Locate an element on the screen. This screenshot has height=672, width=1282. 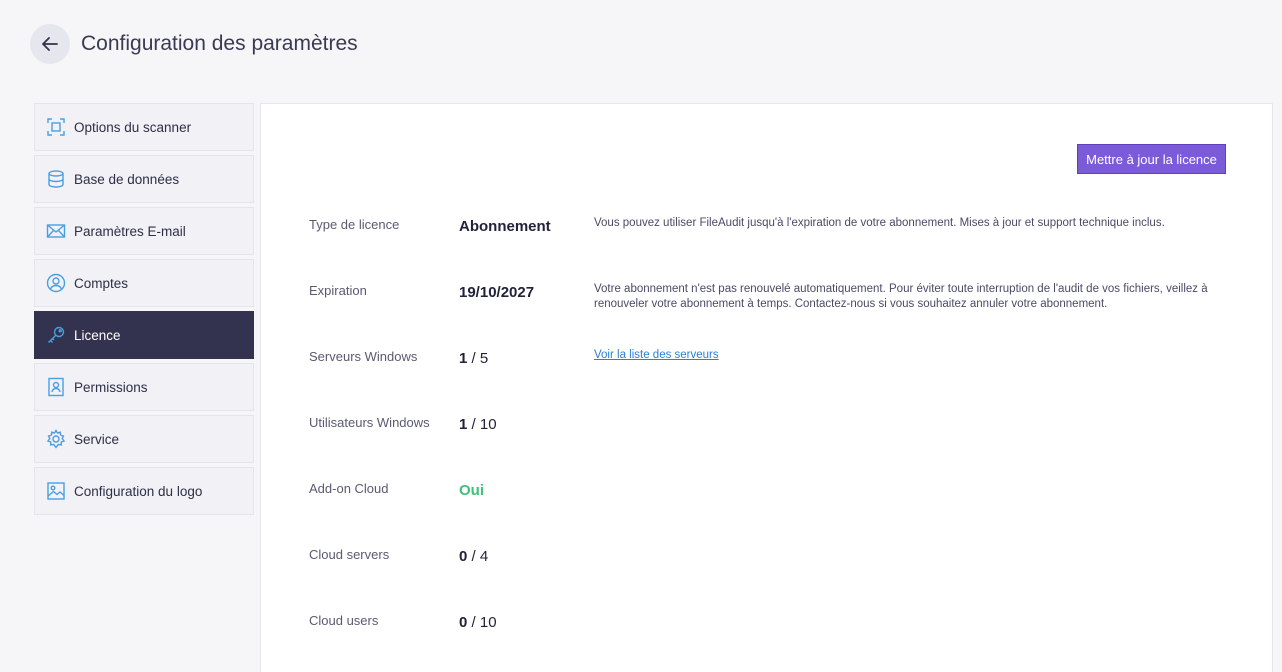
sidebar-item-label: Comptes is located at coordinates (101, 283).